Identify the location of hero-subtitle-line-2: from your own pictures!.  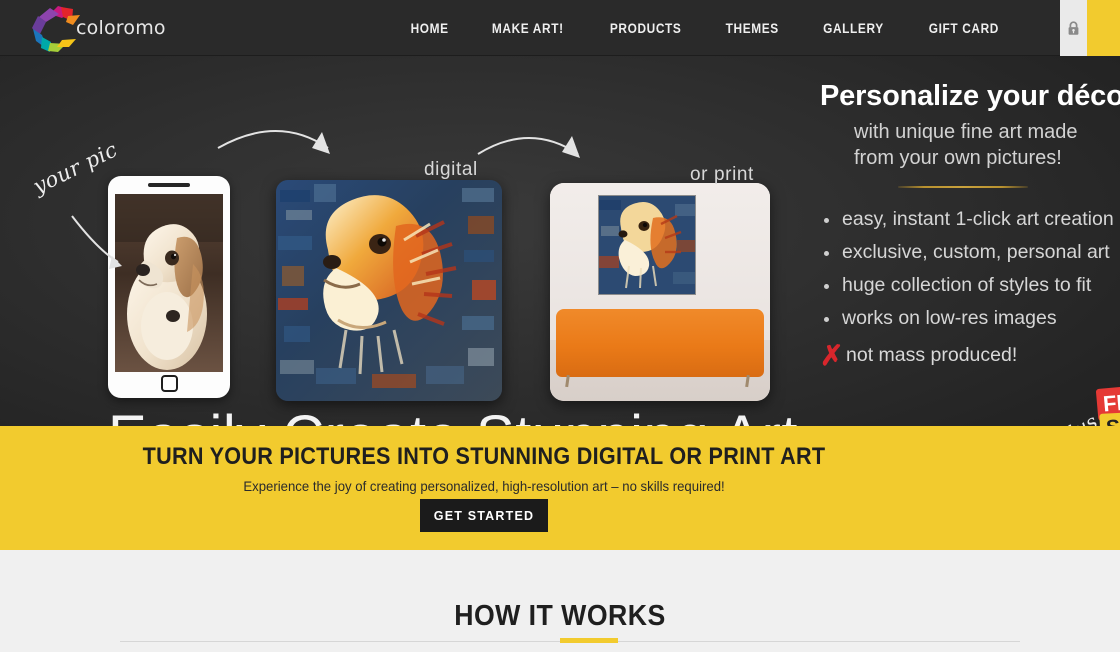
(958, 157).